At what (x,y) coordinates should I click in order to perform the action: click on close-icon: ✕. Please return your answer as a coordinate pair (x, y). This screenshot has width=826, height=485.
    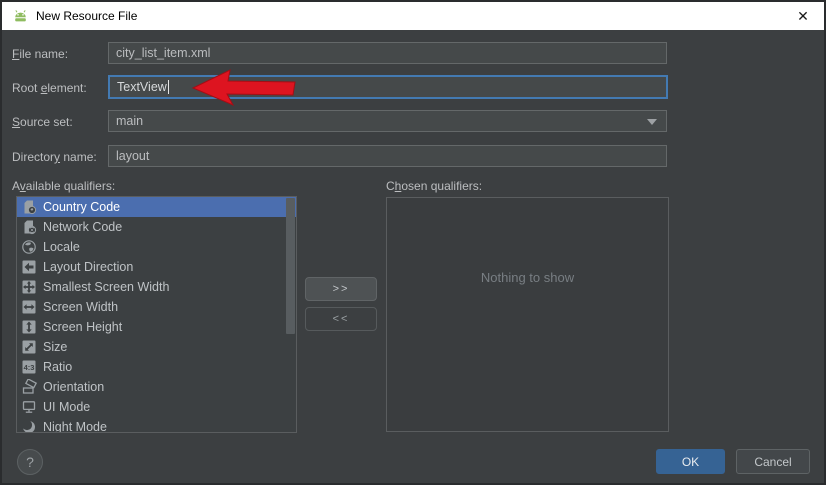
    Looking at the image, I should click on (803, 15).